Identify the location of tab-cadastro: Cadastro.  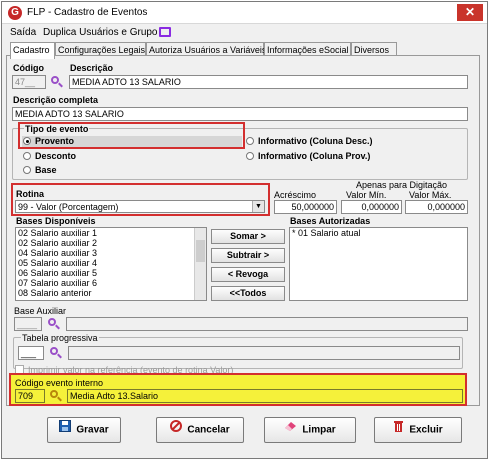
(32, 50).